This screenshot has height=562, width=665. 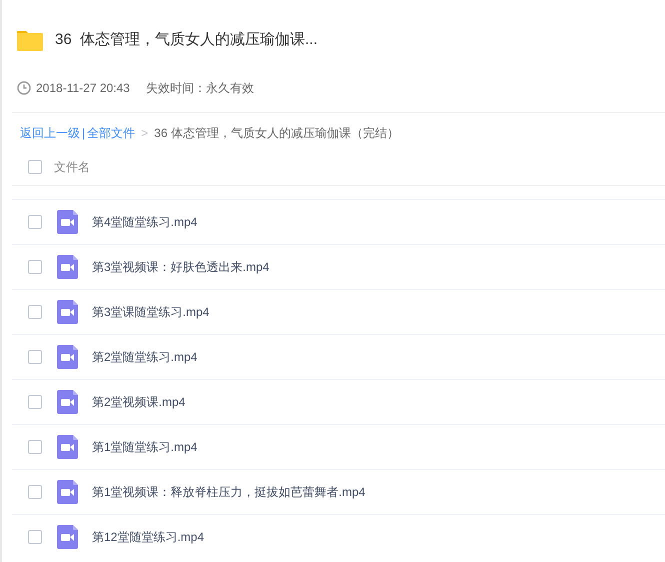 What do you see at coordinates (200, 88) in the screenshot?
I see `expiry-text: 失效时间：永久有效` at bounding box center [200, 88].